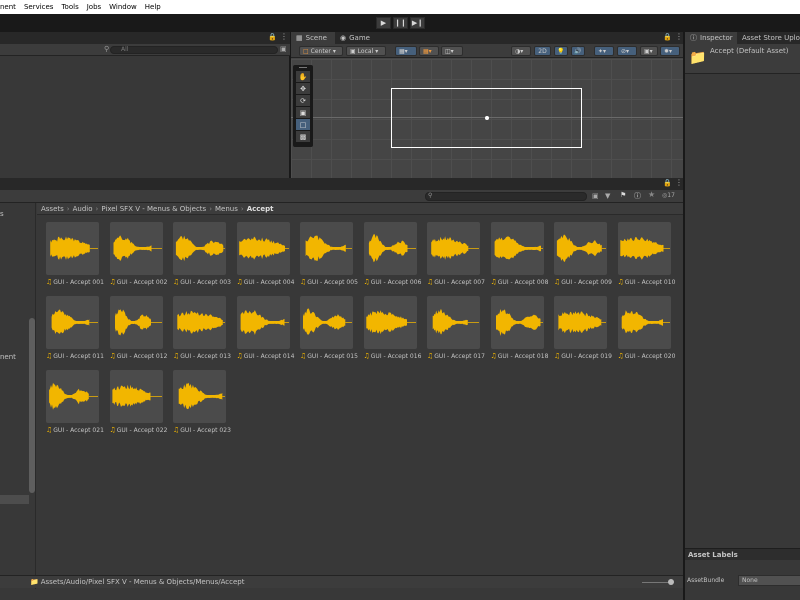  Describe the element at coordinates (303, 100) in the screenshot. I see `rotate-tool-button: ⟳` at that location.